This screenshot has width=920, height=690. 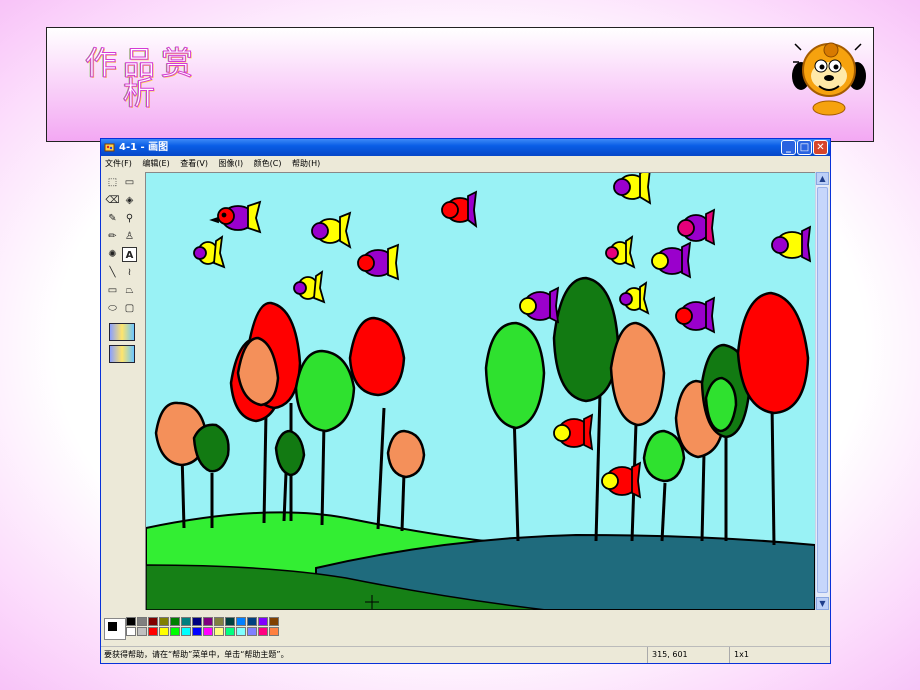 What do you see at coordinates (129, 236) in the screenshot?
I see `brush-icon: ♙` at bounding box center [129, 236].